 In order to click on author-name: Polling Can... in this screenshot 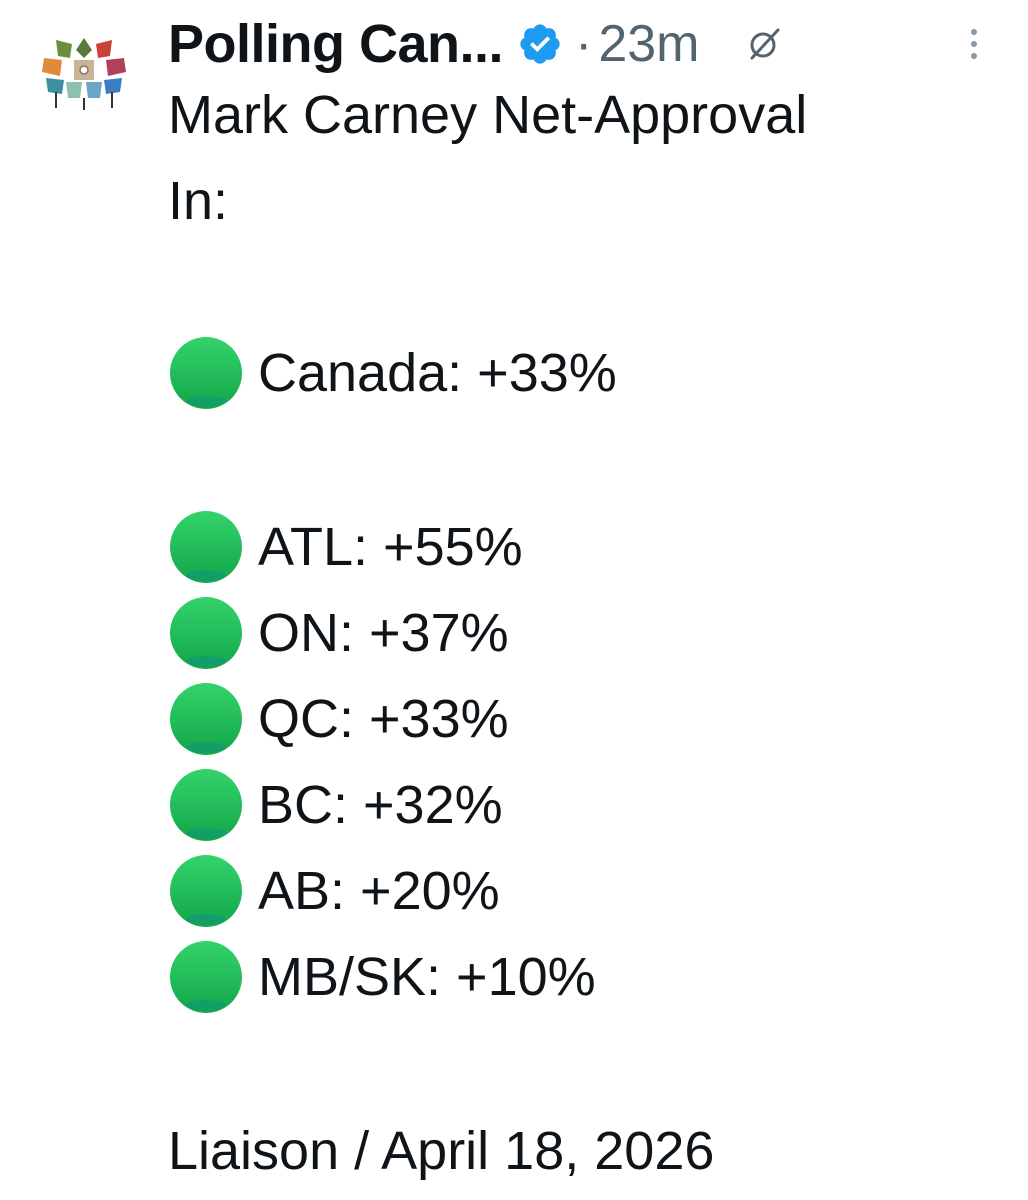, I will do `click(336, 44)`.